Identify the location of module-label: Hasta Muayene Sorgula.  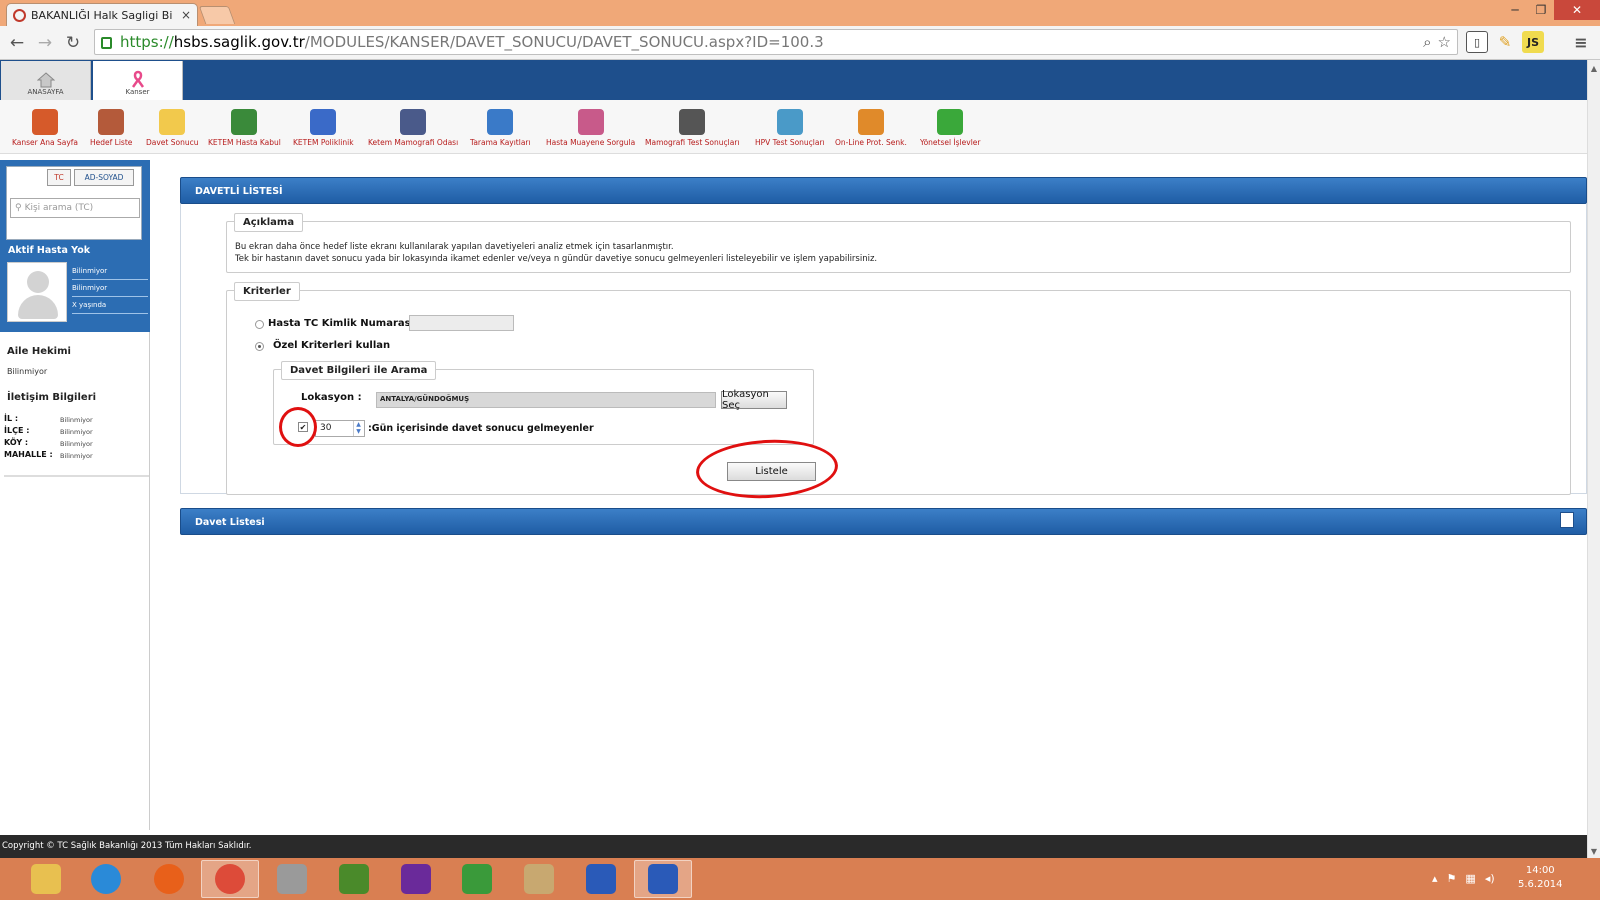
(591, 142).